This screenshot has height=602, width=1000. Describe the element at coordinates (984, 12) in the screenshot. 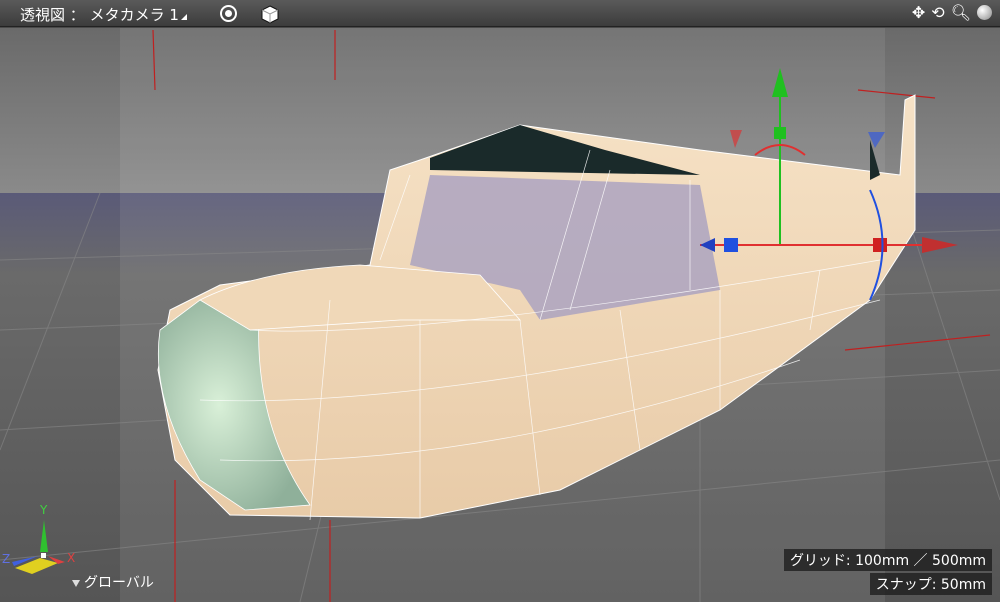

I see `sphere-icon` at that location.